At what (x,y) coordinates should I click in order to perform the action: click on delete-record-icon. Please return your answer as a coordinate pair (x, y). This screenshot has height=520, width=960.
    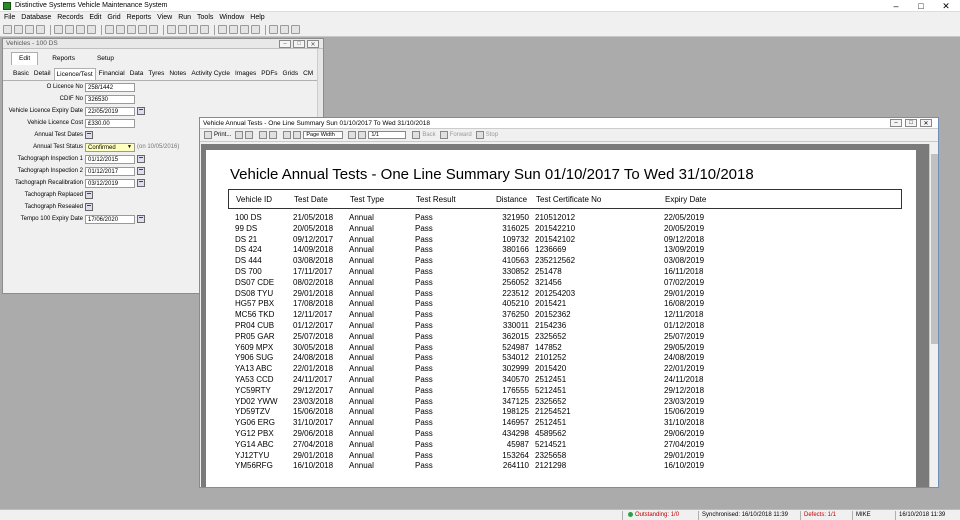
    Looking at the image, I should click on (69, 29).